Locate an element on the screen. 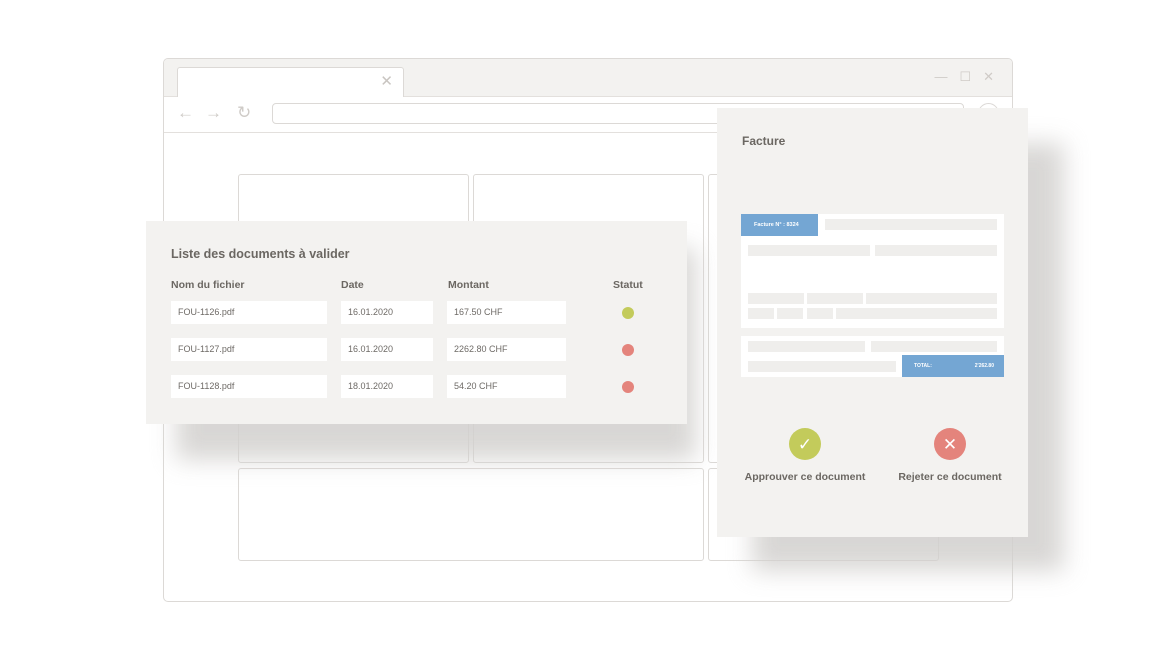 The height and width of the screenshot is (660, 1176). approve-check-icon: ✓ is located at coordinates (805, 444).